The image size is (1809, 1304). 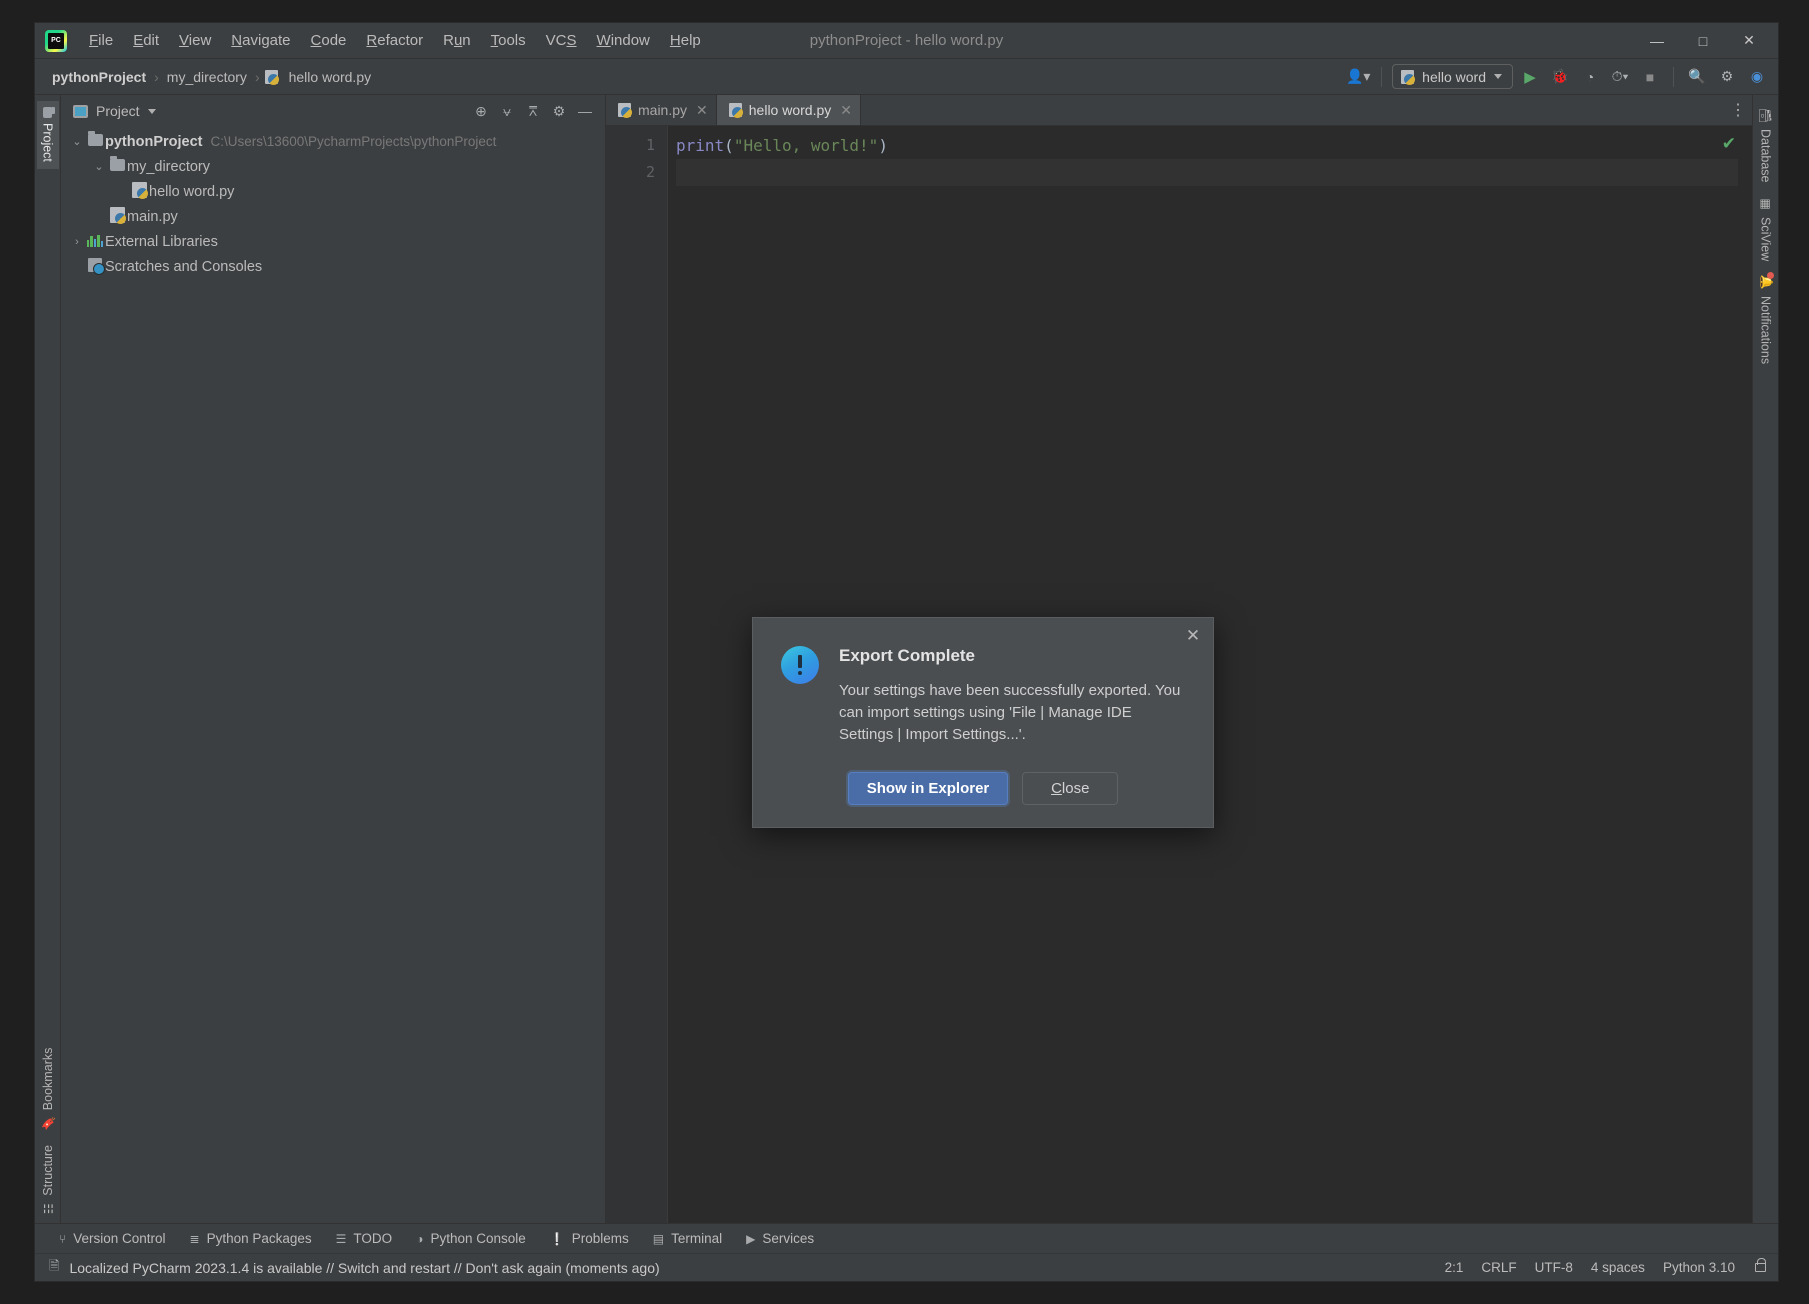 I want to click on toolbar-actions: 👤▾ hello word ▶ 🐞 ◔ ⏱▾ ■ 🔍 ⚙ ◉, so click(x=1557, y=77).